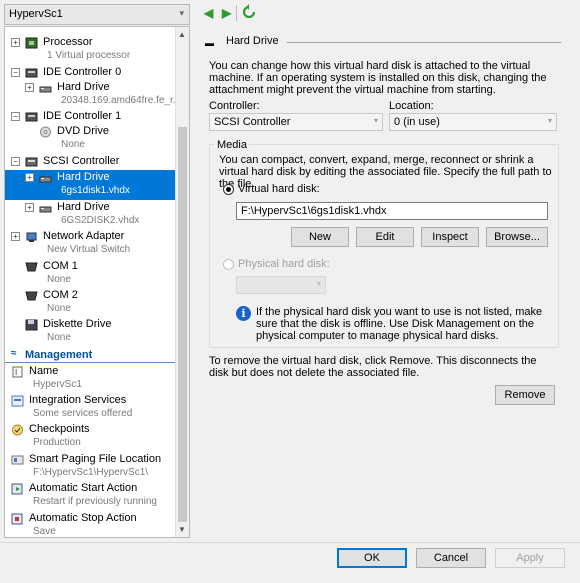  Describe the element at coordinates (284, 264) in the screenshot. I see `physical-hard-disk-label: Physical hard disk:` at that location.